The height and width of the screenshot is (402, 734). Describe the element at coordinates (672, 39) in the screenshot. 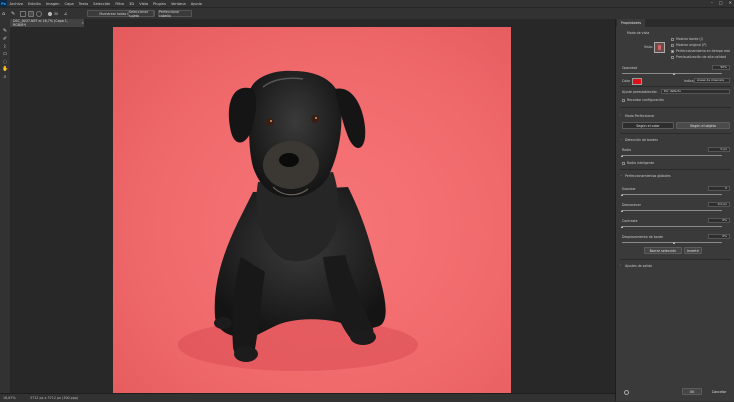

I see `show-edge-checkbox` at that location.